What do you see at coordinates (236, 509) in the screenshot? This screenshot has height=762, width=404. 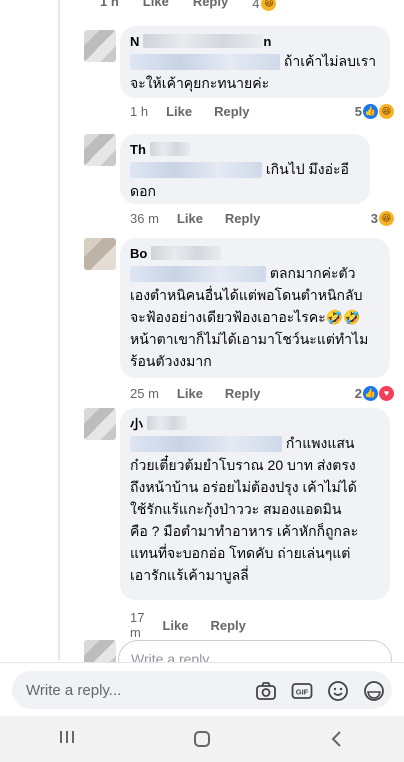 I see `comment-text-line: ใช้รักแร้แกะกุ้งป่าววะ สมองแอดมิน` at bounding box center [236, 509].